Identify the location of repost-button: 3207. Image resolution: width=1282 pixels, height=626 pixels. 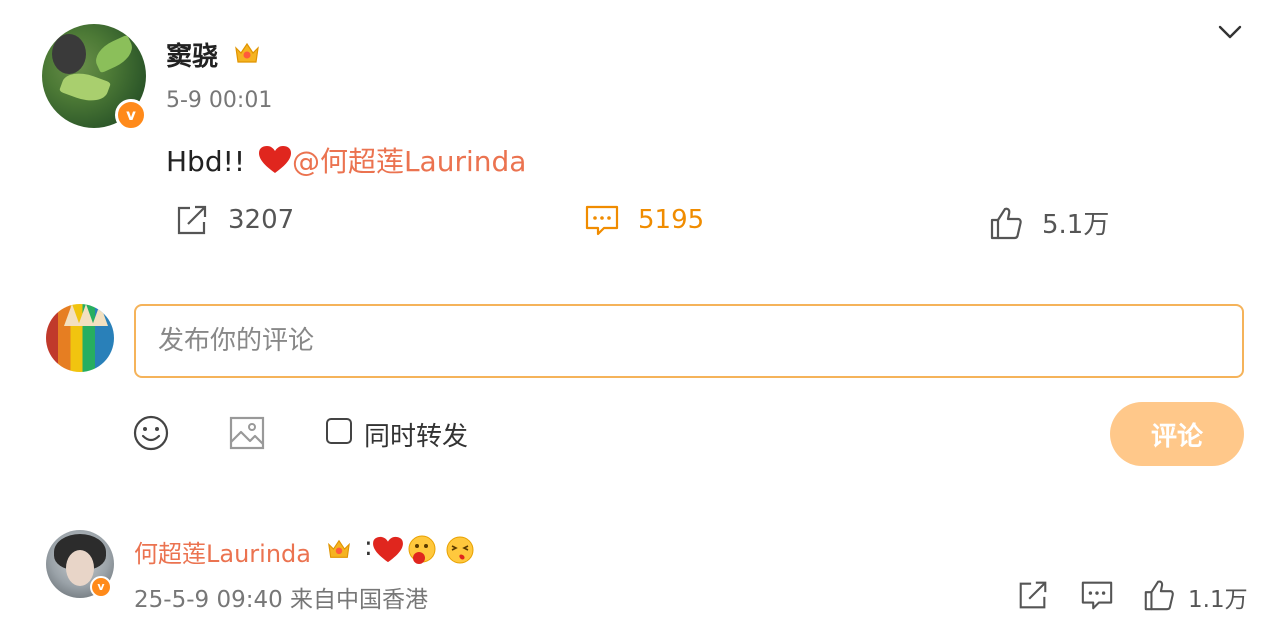
(234, 220).